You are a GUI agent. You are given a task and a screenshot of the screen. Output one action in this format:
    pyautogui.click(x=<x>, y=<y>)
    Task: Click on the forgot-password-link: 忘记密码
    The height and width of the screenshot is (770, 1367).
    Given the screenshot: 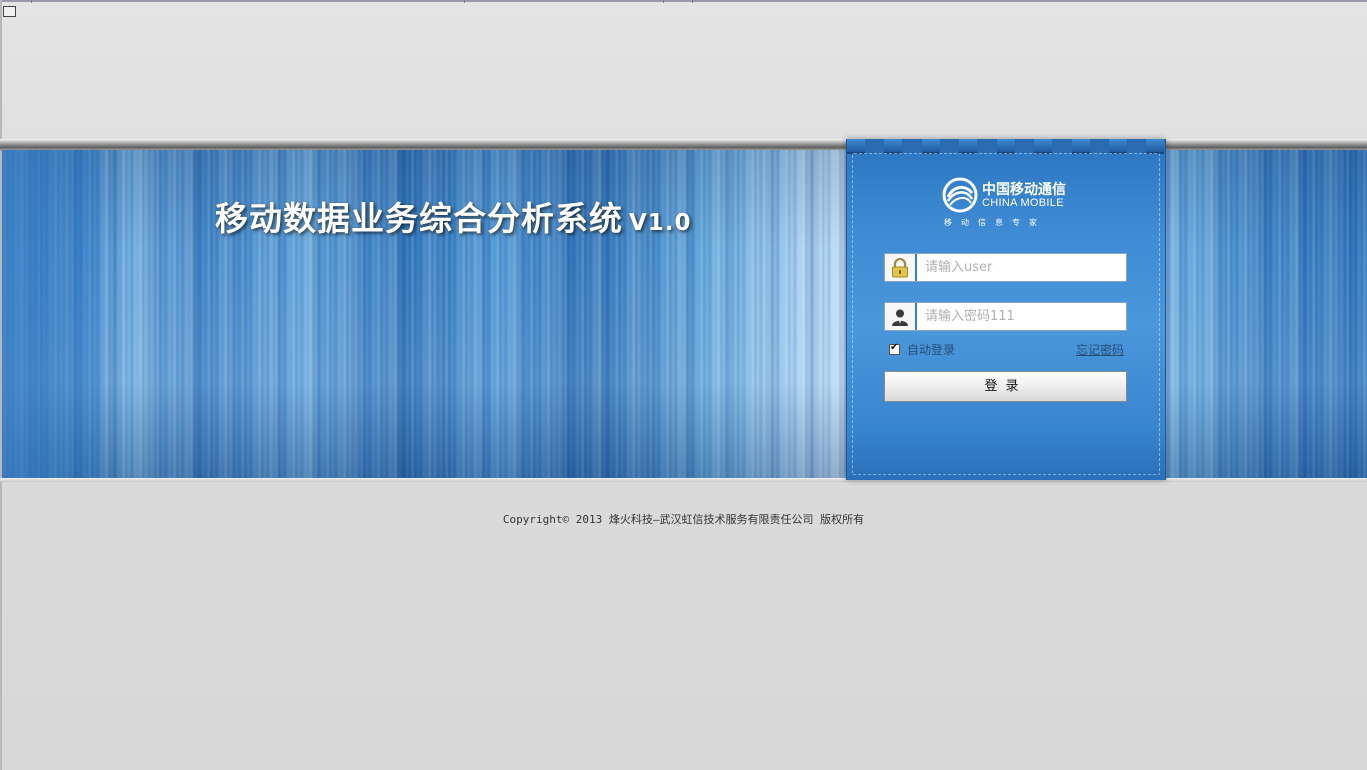 What is the action you would take?
    pyautogui.click(x=1100, y=349)
    